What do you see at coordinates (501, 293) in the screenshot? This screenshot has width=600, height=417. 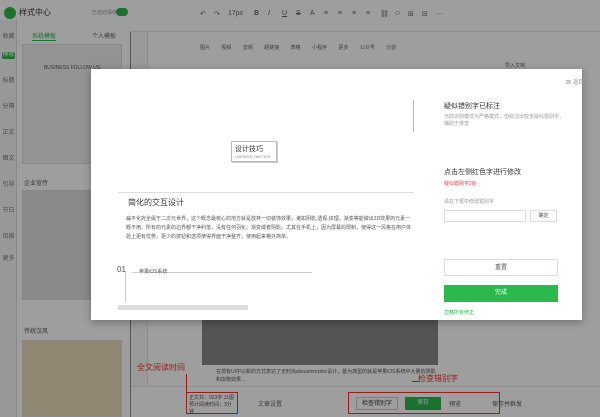 I see `done-button: 完成` at bounding box center [501, 293].